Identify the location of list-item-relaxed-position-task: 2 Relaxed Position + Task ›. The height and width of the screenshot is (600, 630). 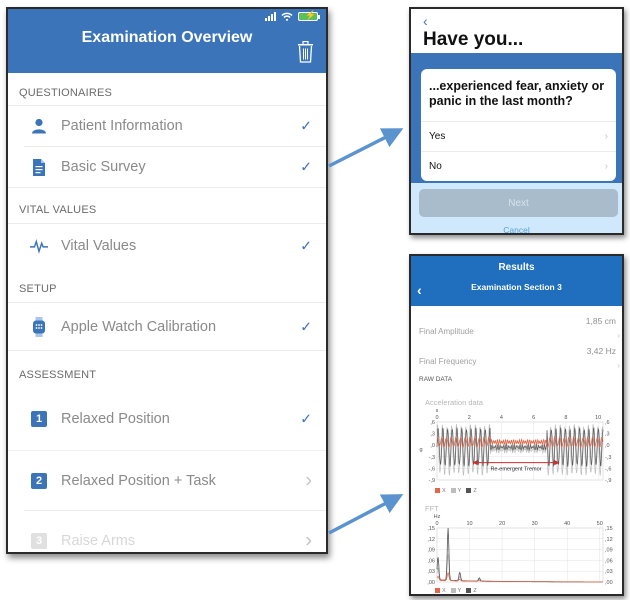
(167, 480).